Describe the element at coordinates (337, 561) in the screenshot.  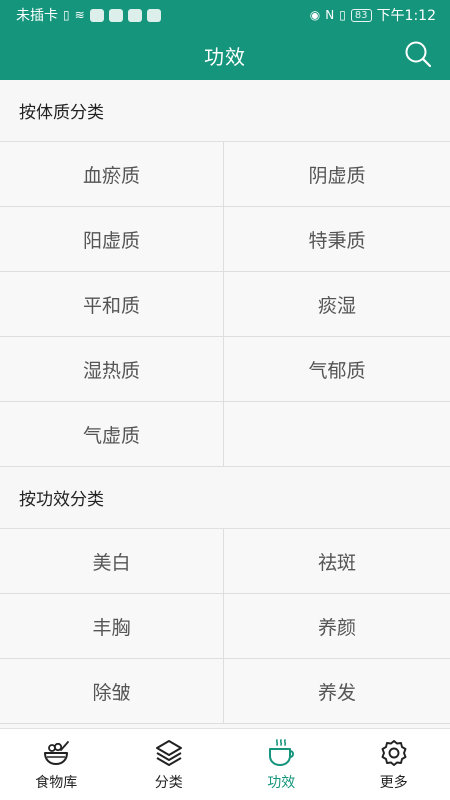
I see `category-cell: 祛斑` at that location.